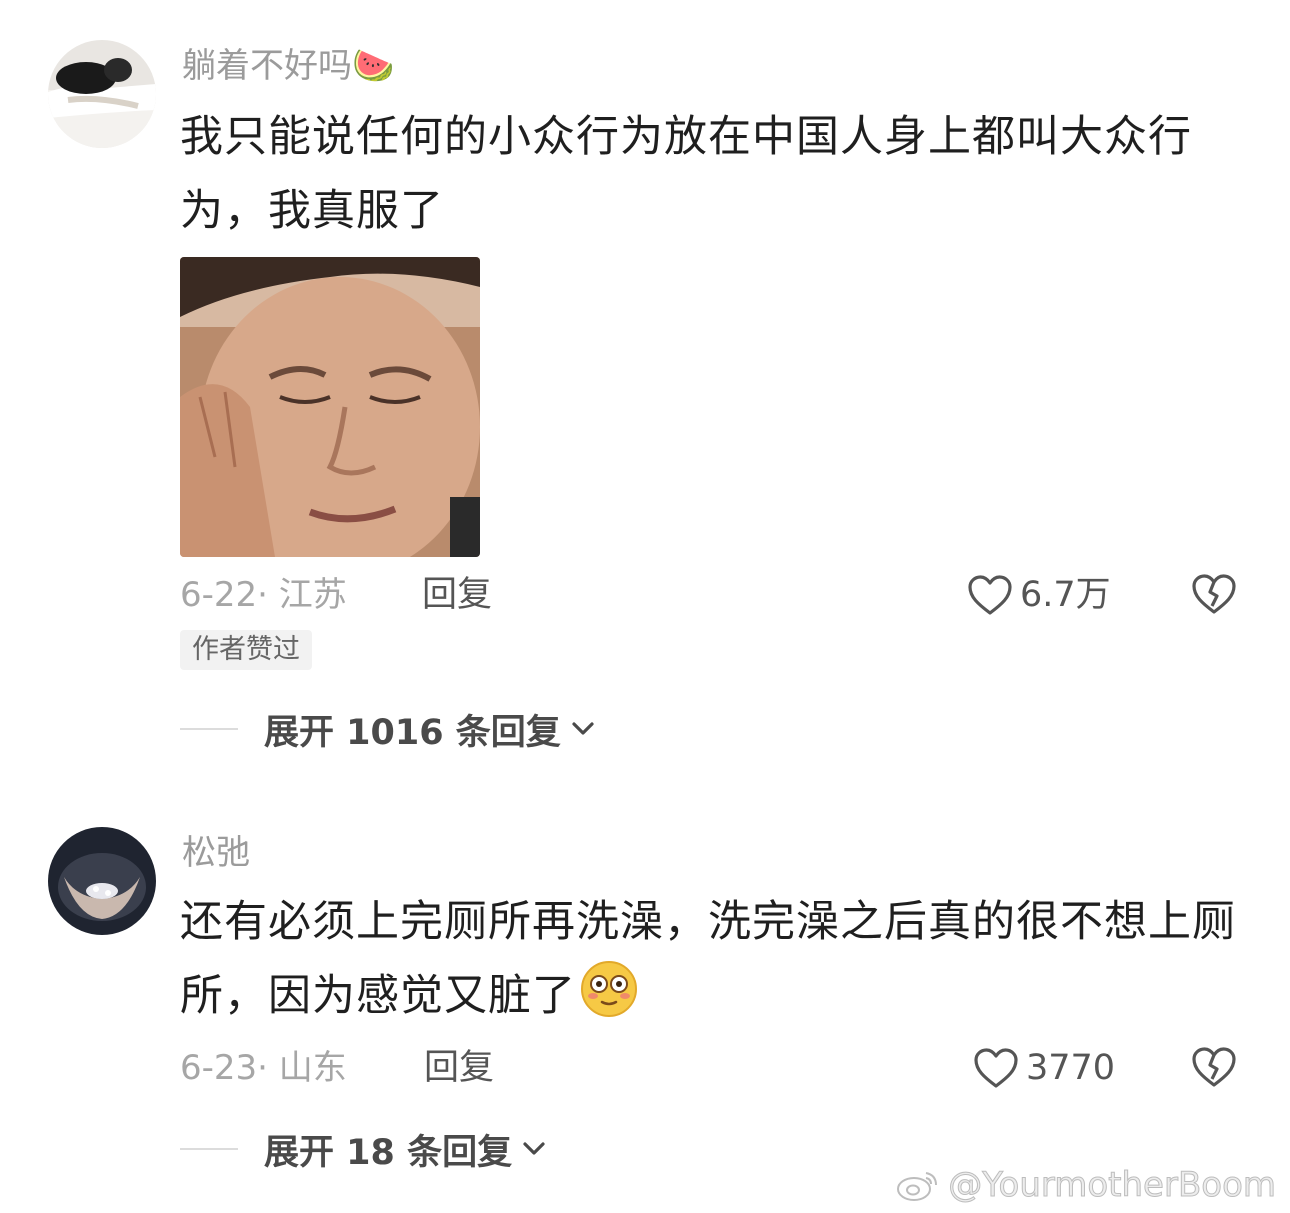 The image size is (1290, 1213). Describe the element at coordinates (1112, 1185) in the screenshot. I see `watermark-text: @YourmotherBoom` at that location.